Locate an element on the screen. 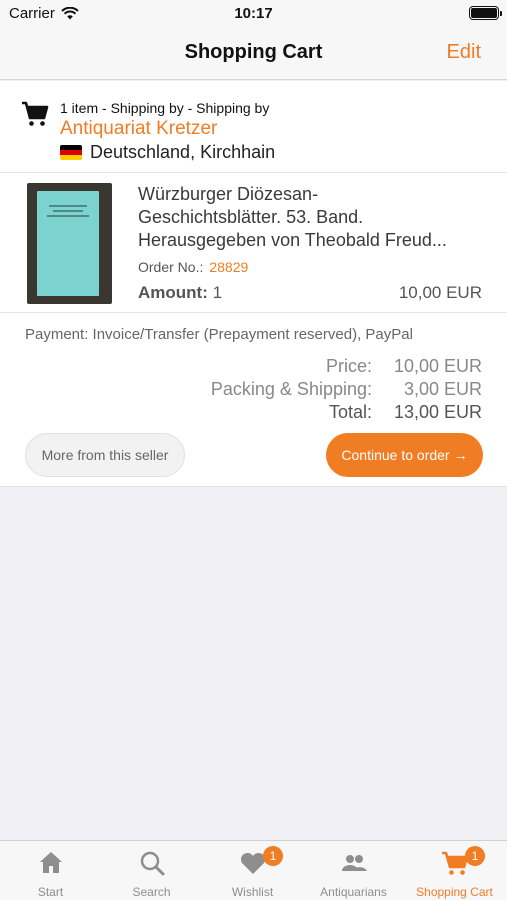 This screenshot has width=507, height=900. item-title-line: Würzburger Diözesan- is located at coordinates (228, 194).